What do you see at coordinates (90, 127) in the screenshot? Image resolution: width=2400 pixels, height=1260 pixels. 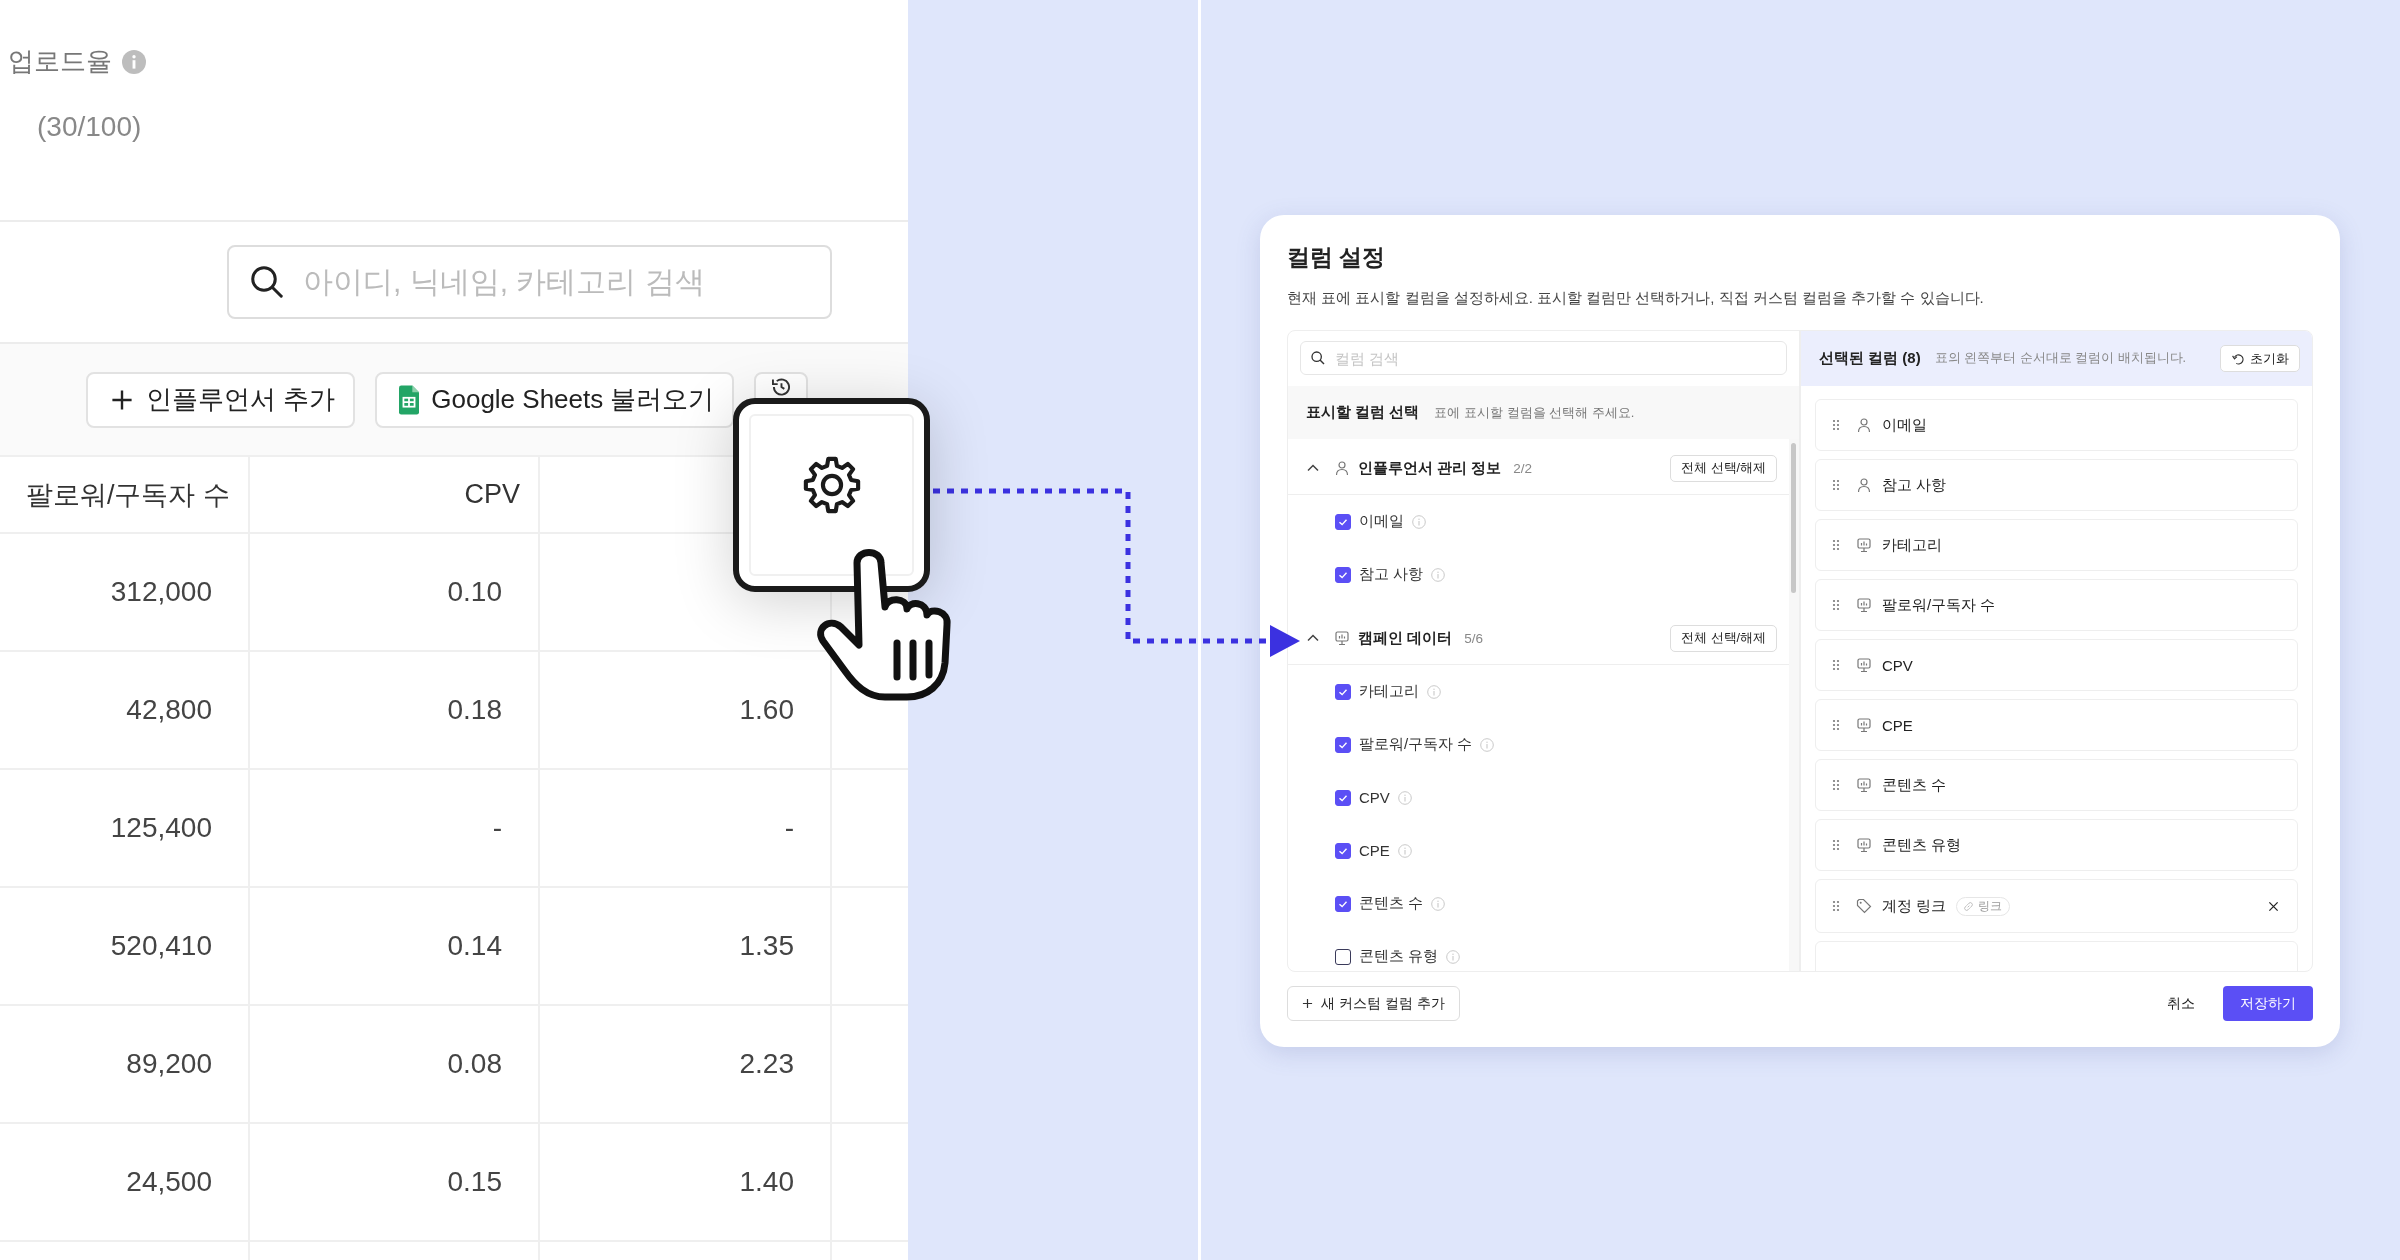 I see `upload-count: (30/100)` at bounding box center [90, 127].